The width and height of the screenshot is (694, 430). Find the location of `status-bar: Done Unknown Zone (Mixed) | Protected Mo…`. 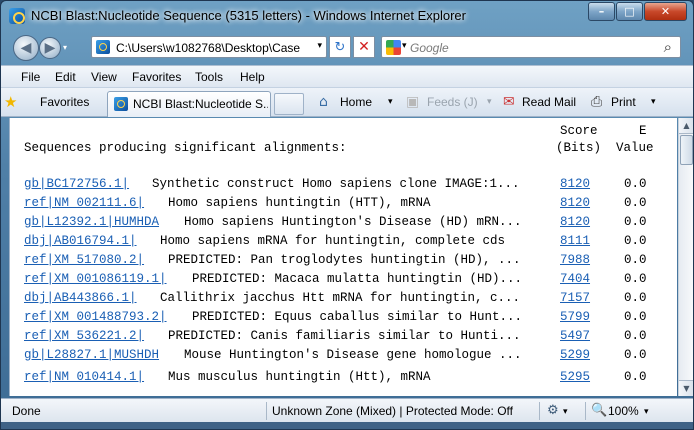

status-bar: Done Unknown Zone (Mixed) | Protected Mo… is located at coordinates (347, 410).